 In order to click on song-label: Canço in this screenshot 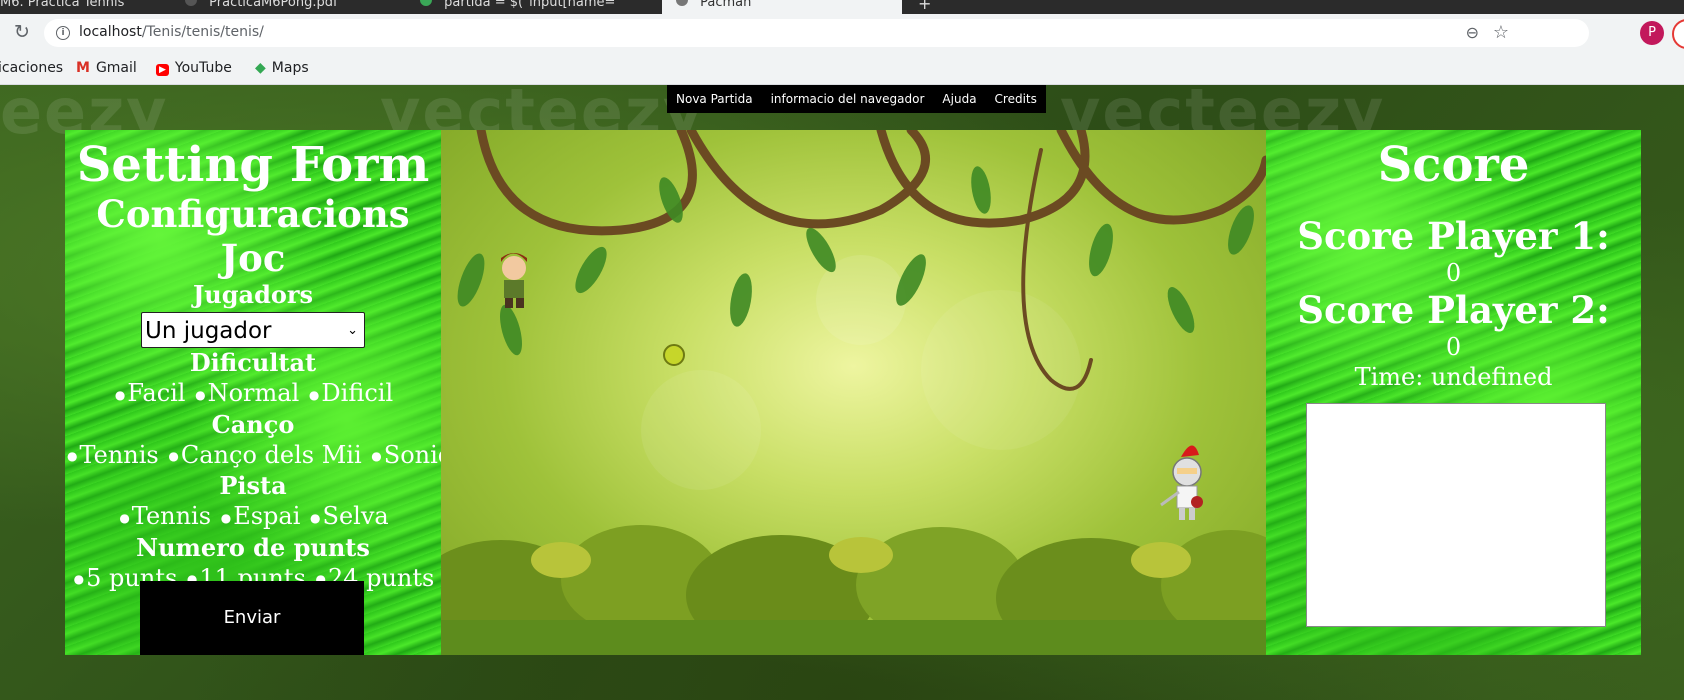, I will do `click(253, 424)`.